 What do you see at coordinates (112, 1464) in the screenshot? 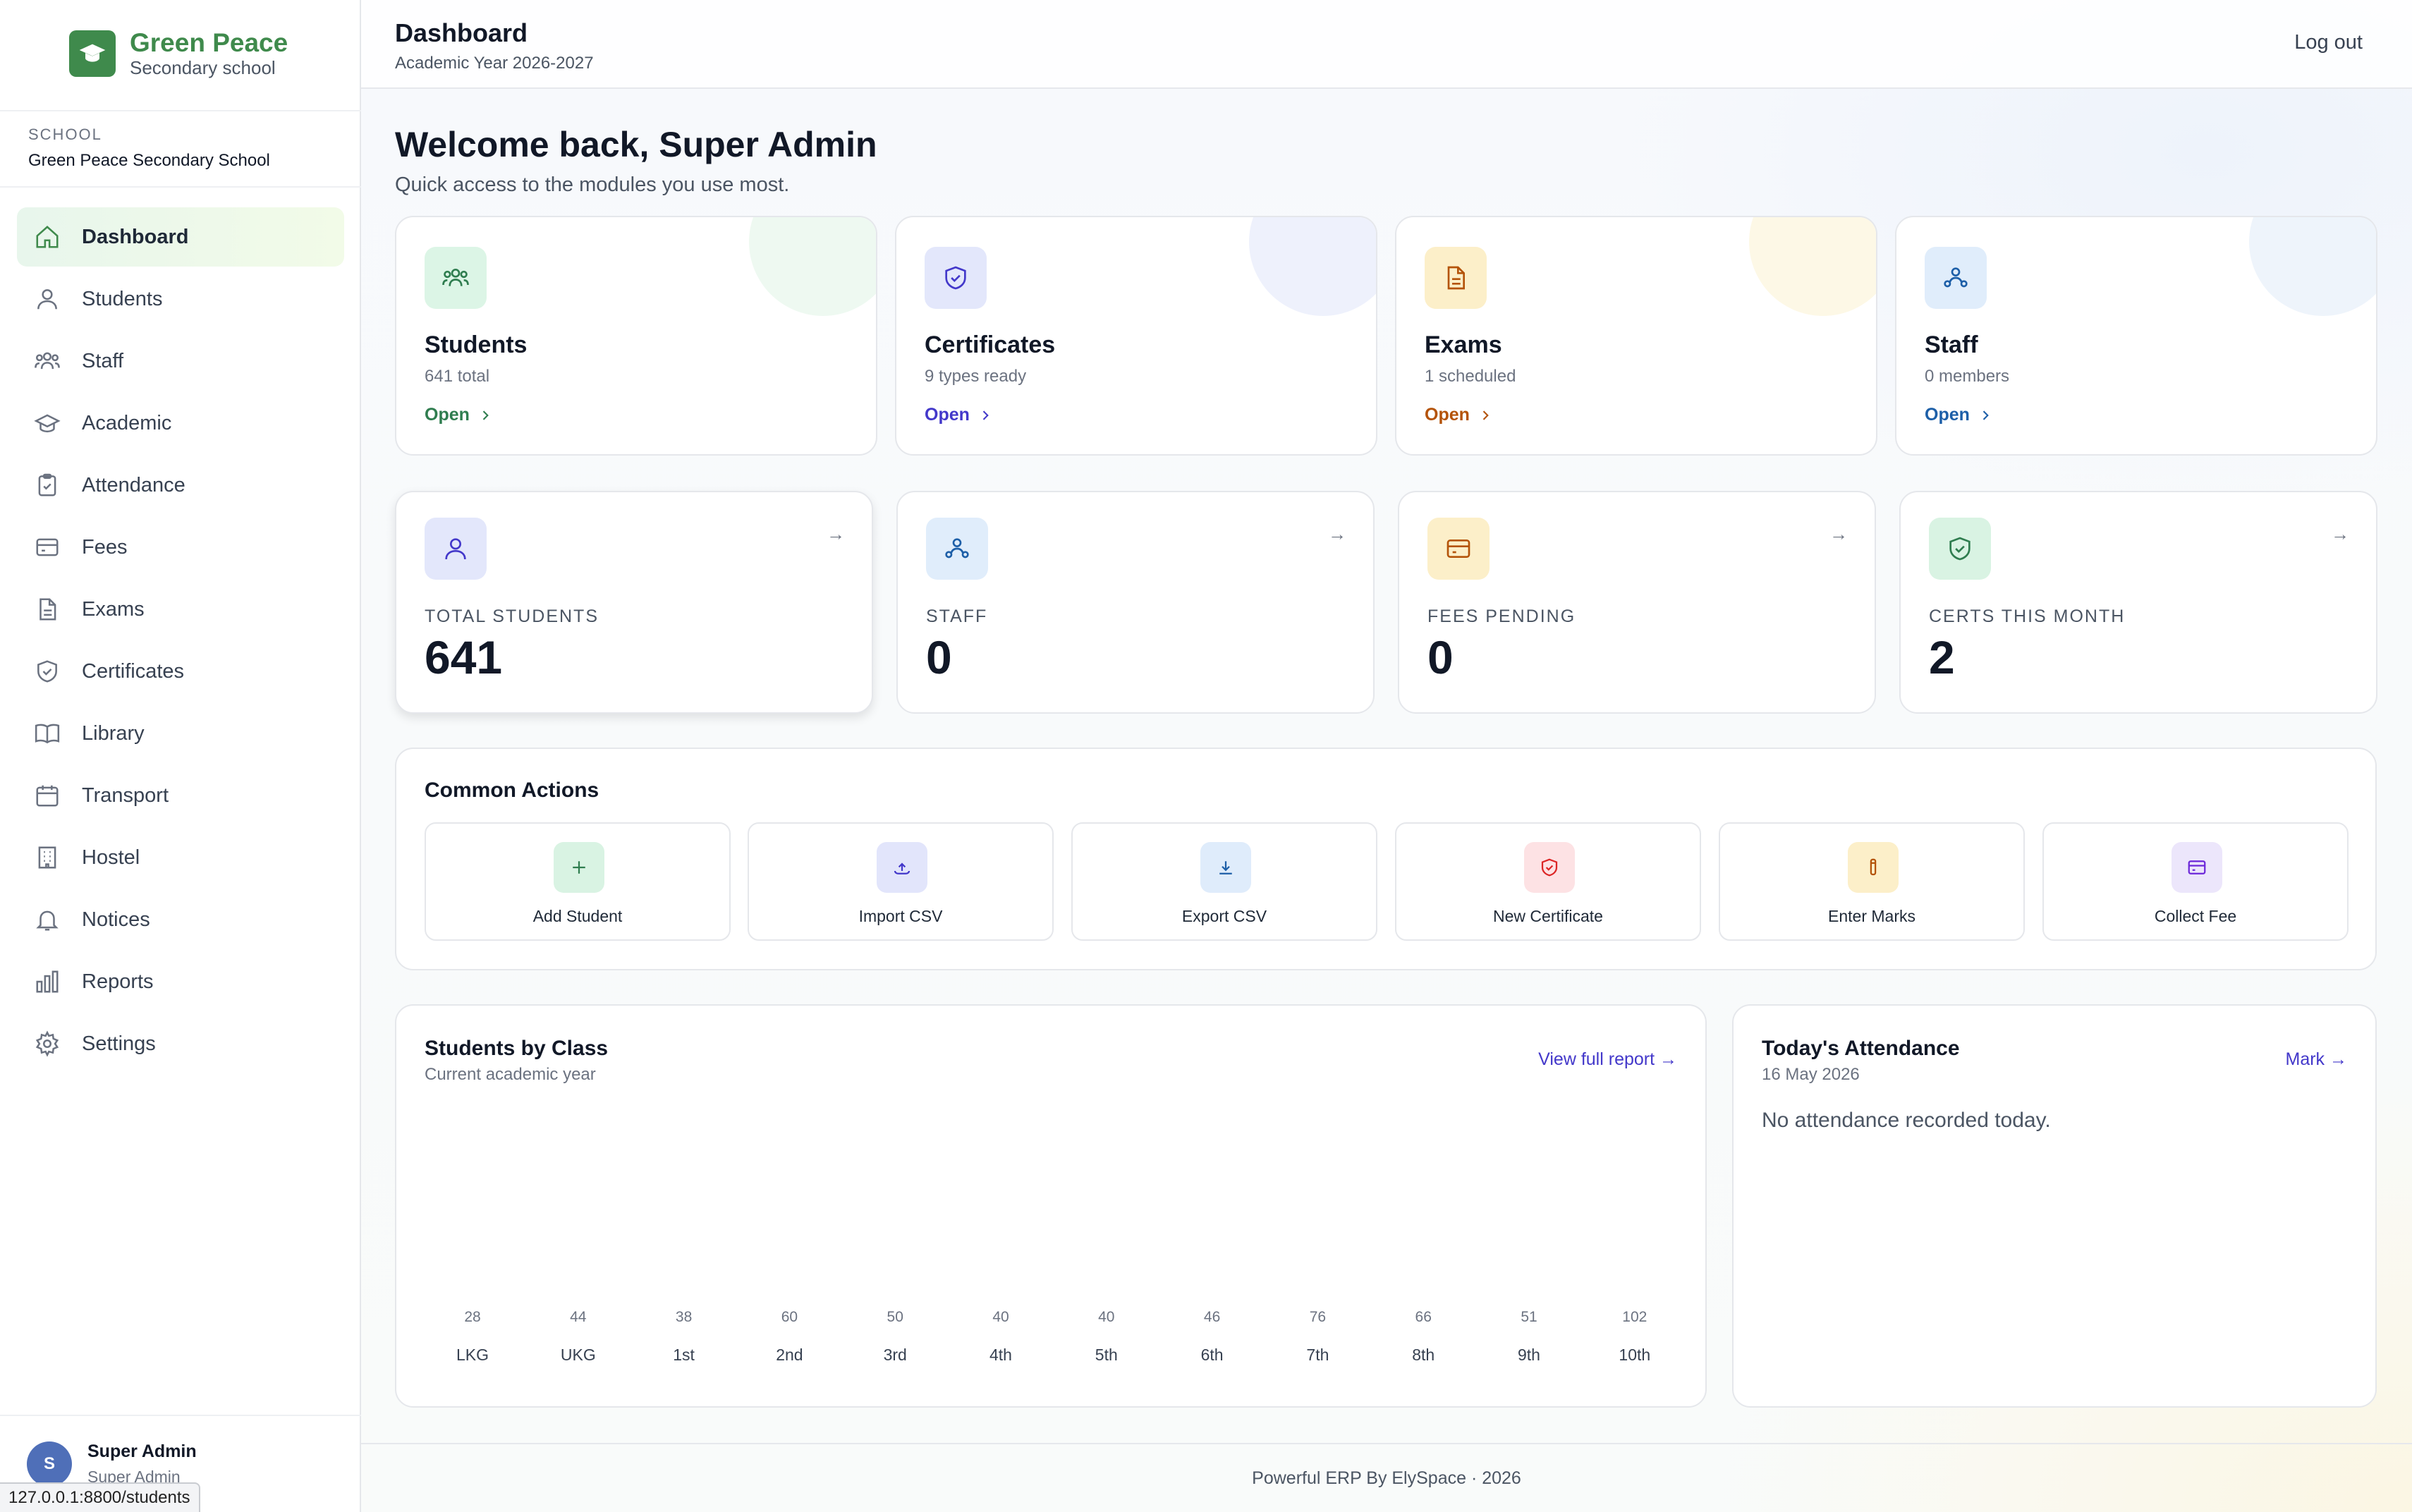
I see `user-profile: S Super Admin Super Admin` at bounding box center [112, 1464].